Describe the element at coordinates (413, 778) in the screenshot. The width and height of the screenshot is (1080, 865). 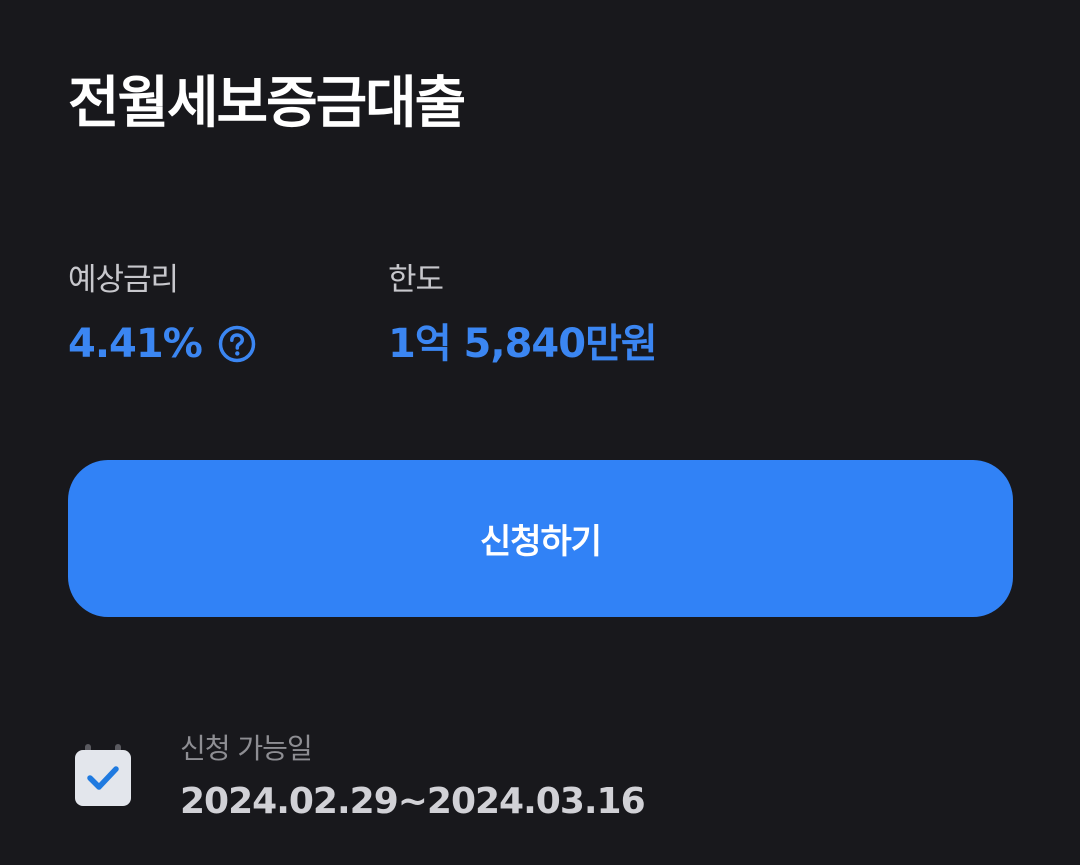
I see `period-text: 신청 가능일 2024.02.29~2024.03.16` at that location.